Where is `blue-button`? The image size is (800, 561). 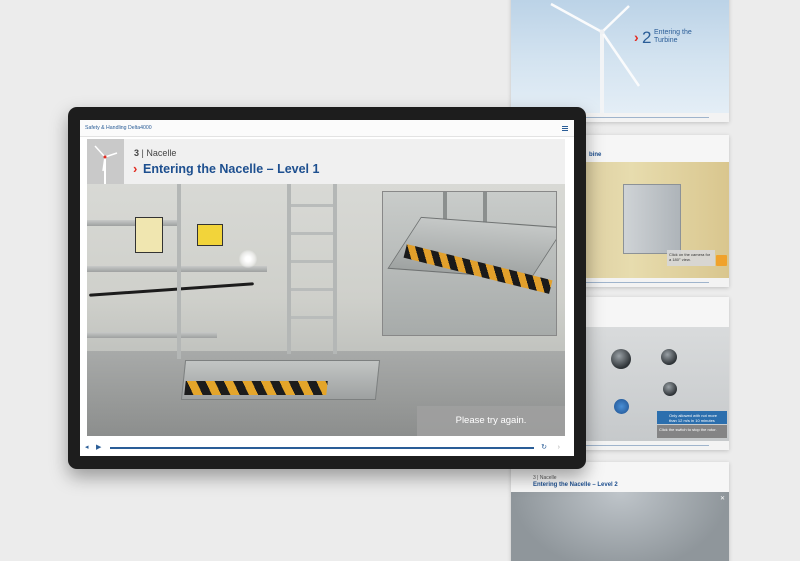 blue-button is located at coordinates (621, 406).